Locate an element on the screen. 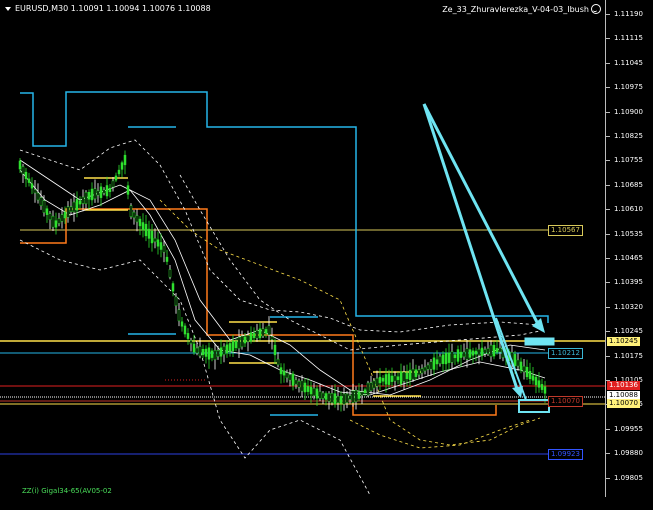 The height and width of the screenshot is (510, 653). target-box-lower is located at coordinates (534, 406).